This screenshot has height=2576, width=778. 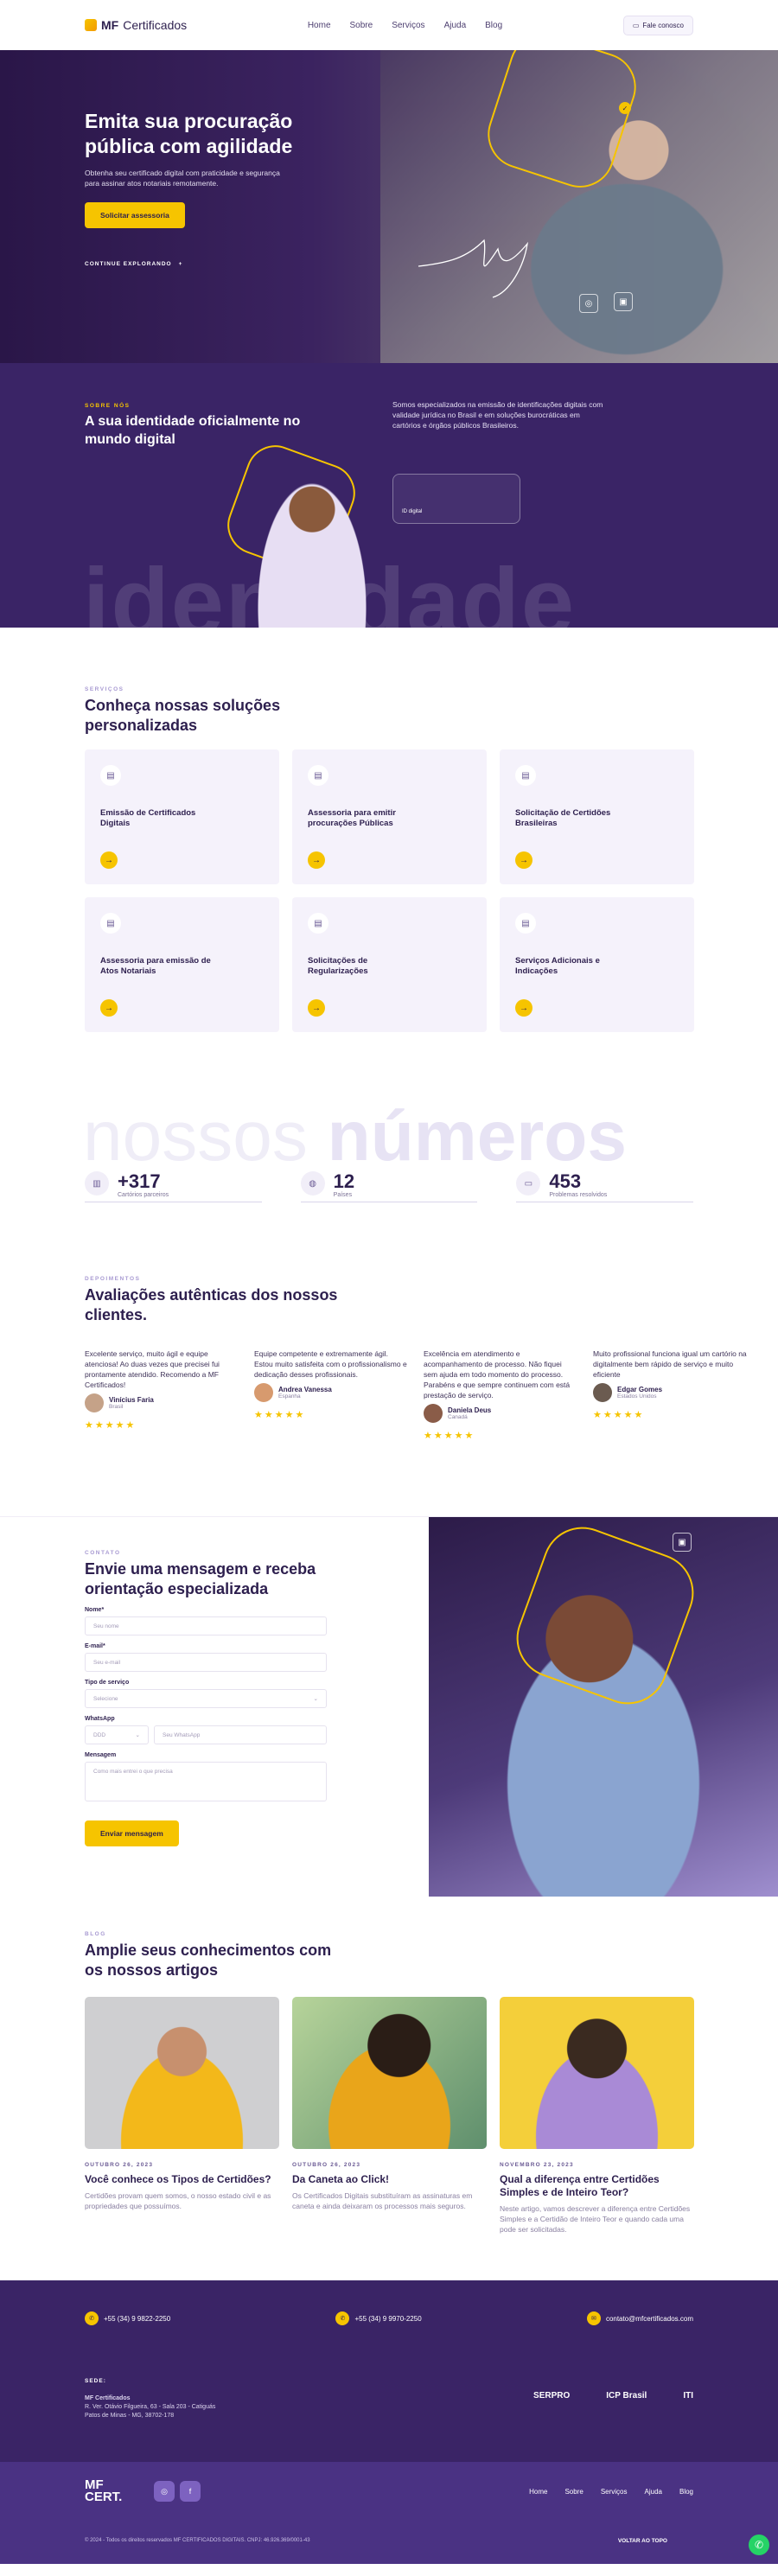 I want to click on social-links: ◎ f, so click(x=178, y=2491).